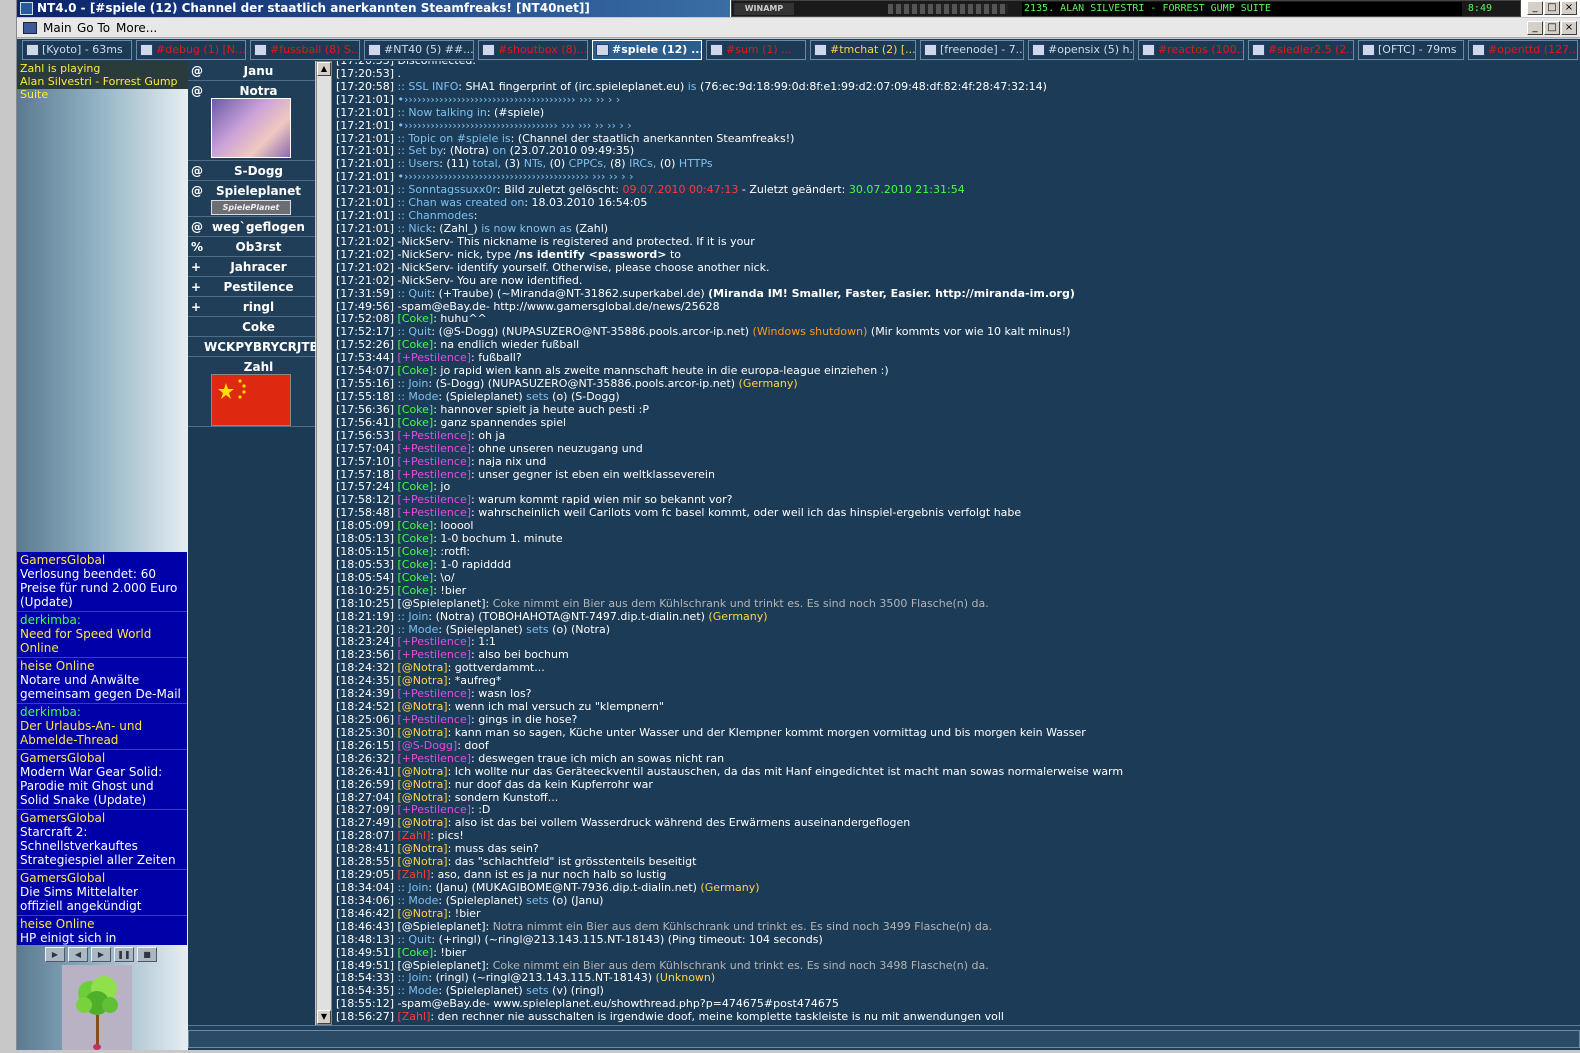  What do you see at coordinates (251, 307) in the screenshot?
I see `nick-item: + ringl` at bounding box center [251, 307].